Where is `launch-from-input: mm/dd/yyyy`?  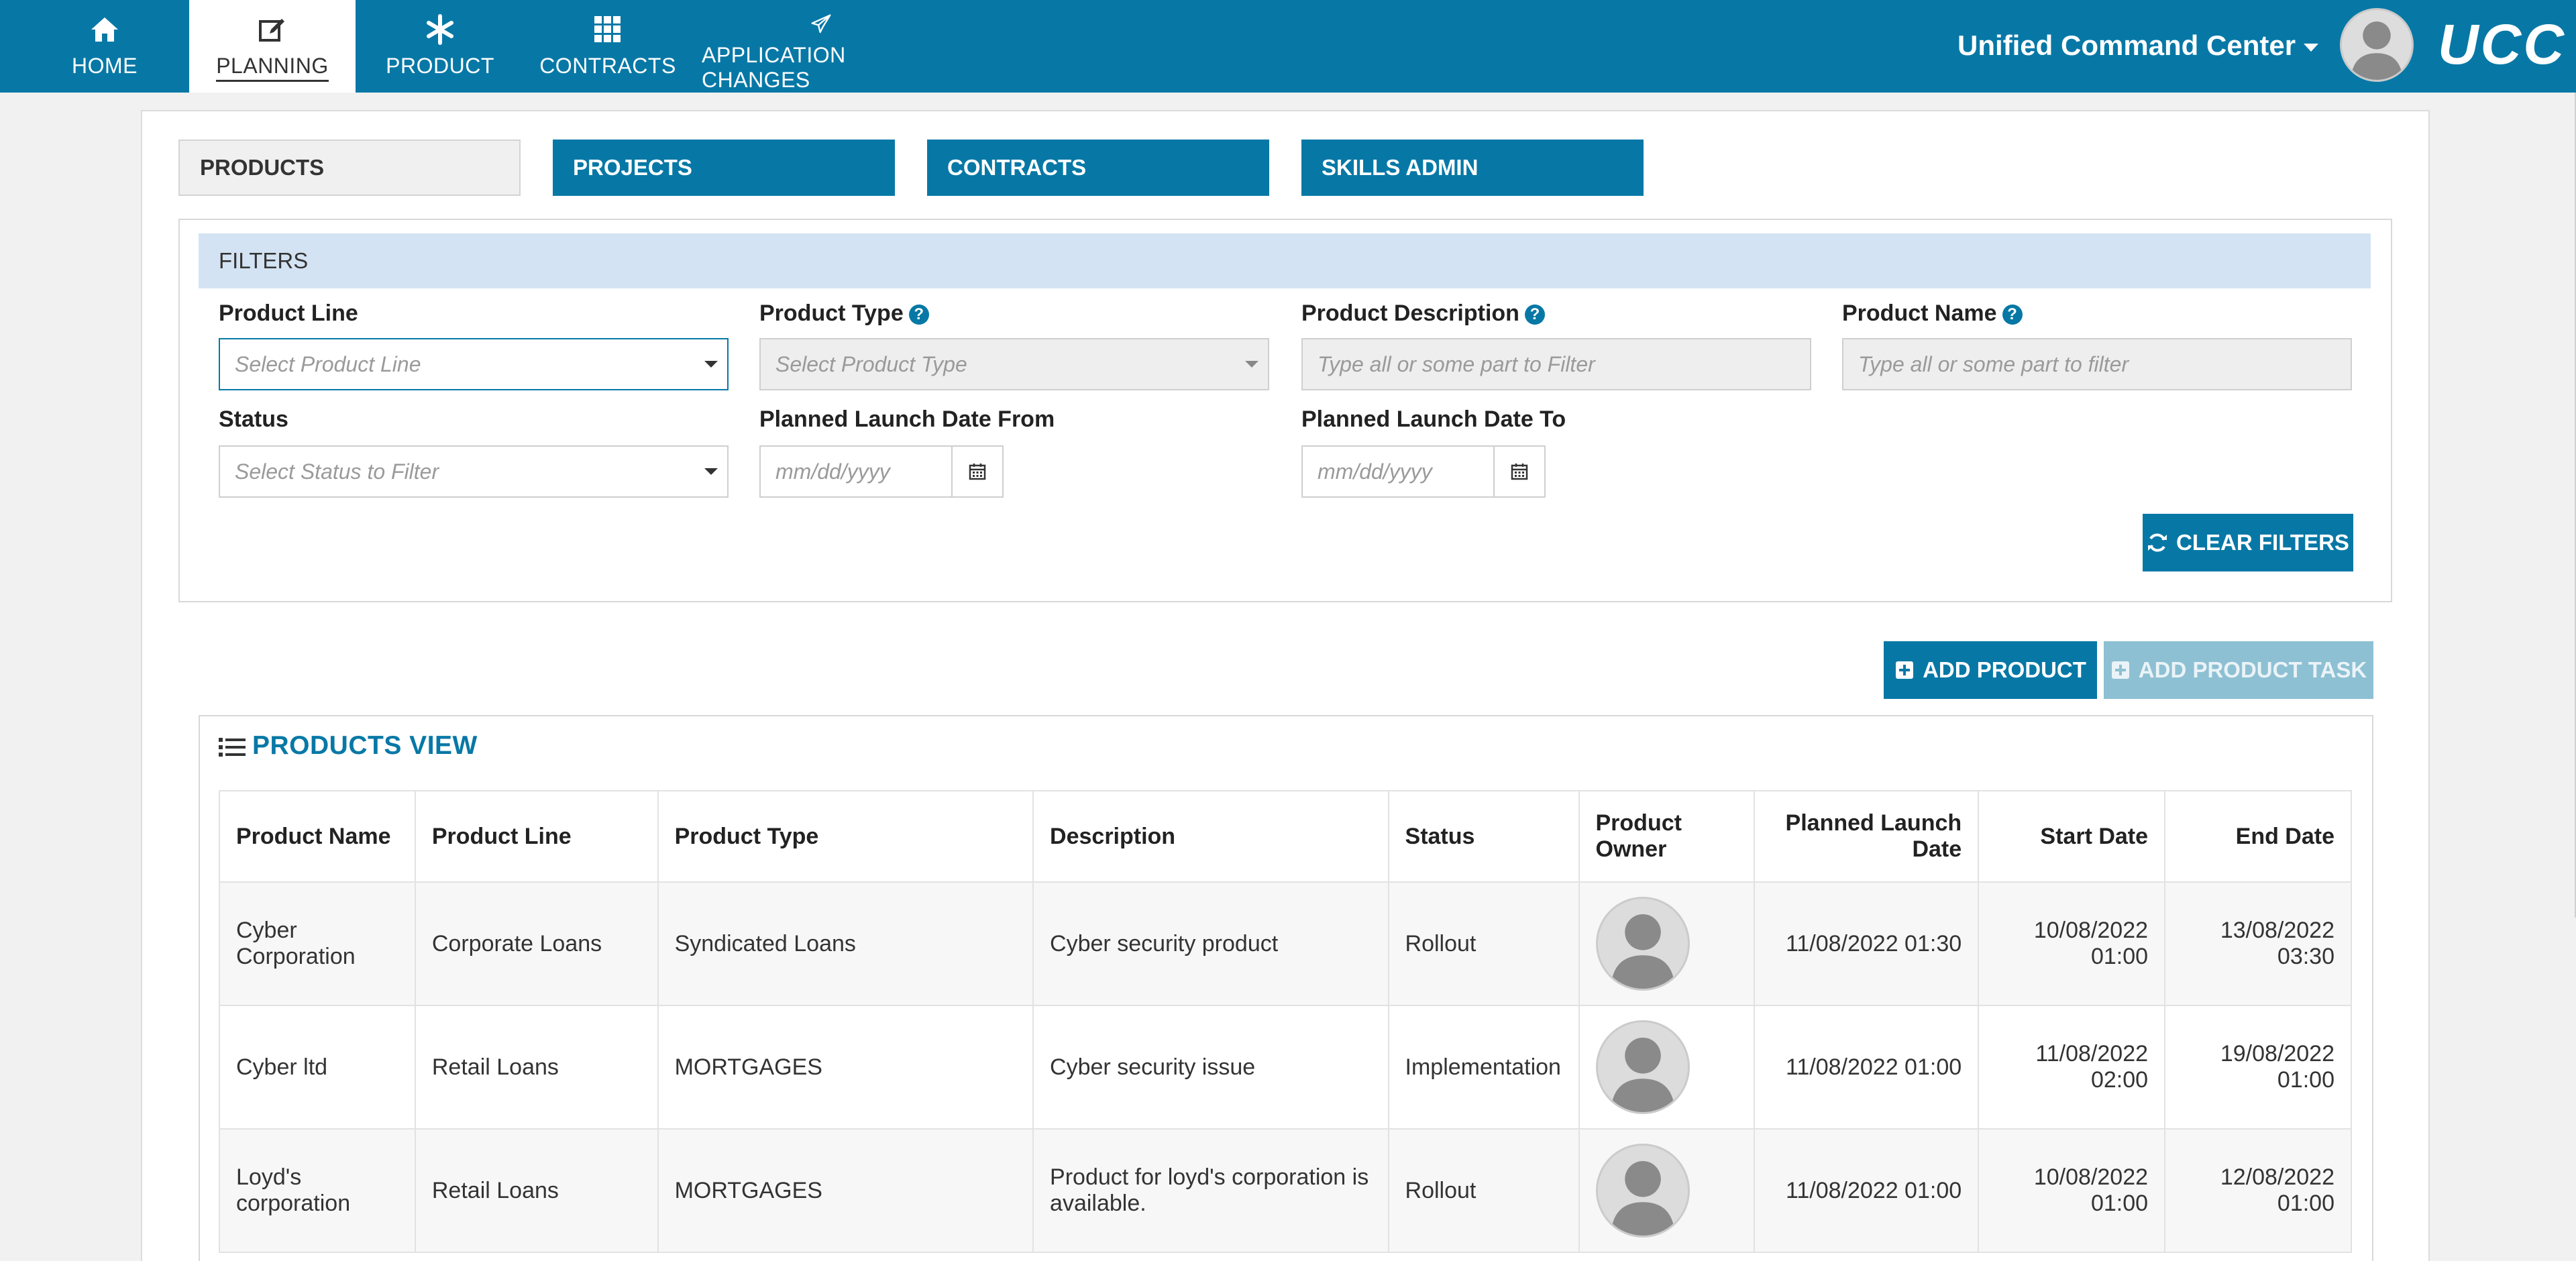
launch-from-input: mm/dd/yyyy is located at coordinates (856, 472).